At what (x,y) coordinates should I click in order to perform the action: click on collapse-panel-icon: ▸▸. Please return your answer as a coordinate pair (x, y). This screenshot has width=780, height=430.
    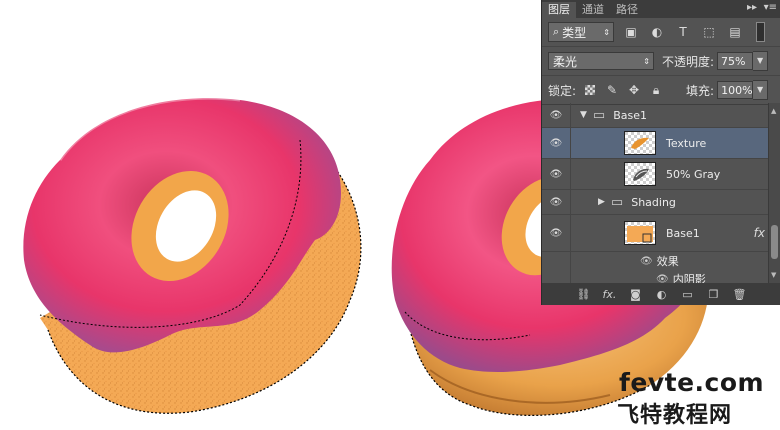
    Looking at the image, I should click on (752, 7).